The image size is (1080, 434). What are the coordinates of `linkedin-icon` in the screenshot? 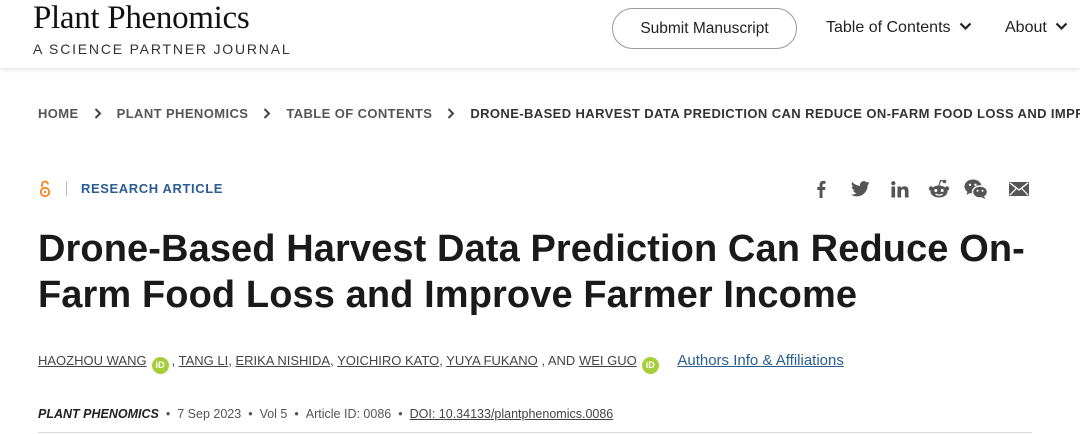 It's located at (900, 188).